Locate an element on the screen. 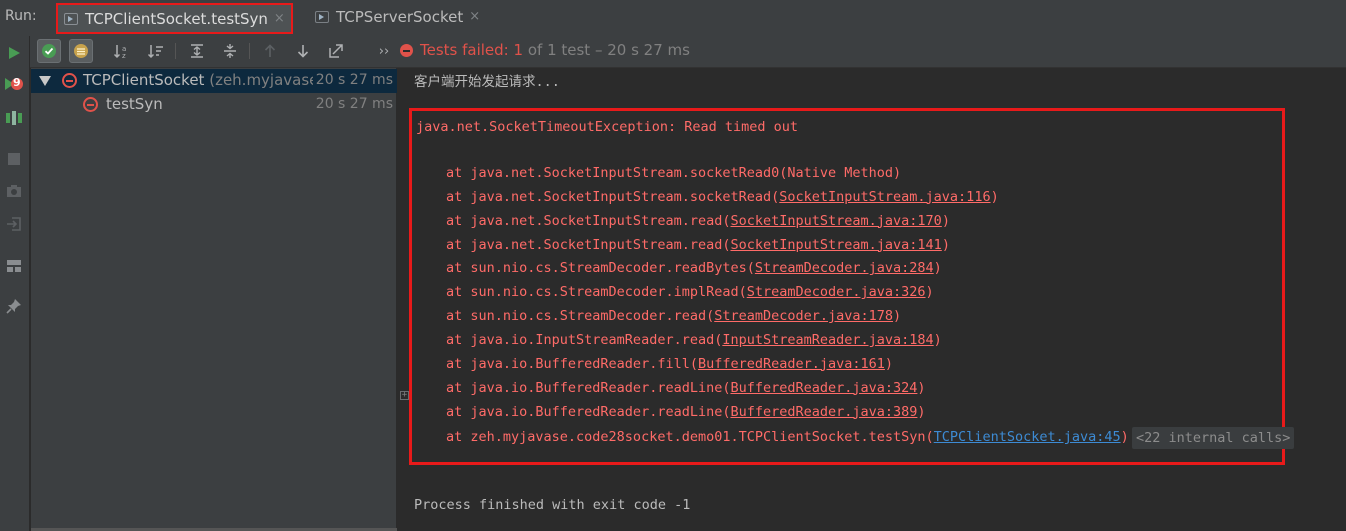 The width and height of the screenshot is (1346, 531). show-passed-icon is located at coordinates (49, 51).